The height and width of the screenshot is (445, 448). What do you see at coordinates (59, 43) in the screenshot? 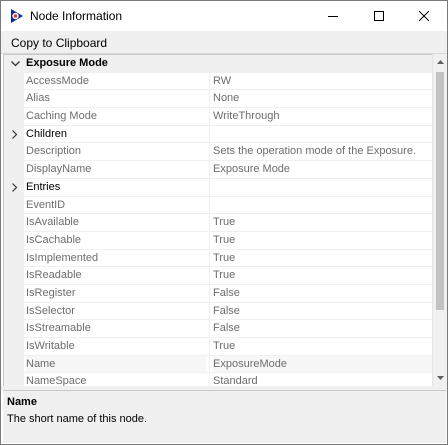
I see `copy-to-clipboard-button: Copy to Clipboard` at bounding box center [59, 43].